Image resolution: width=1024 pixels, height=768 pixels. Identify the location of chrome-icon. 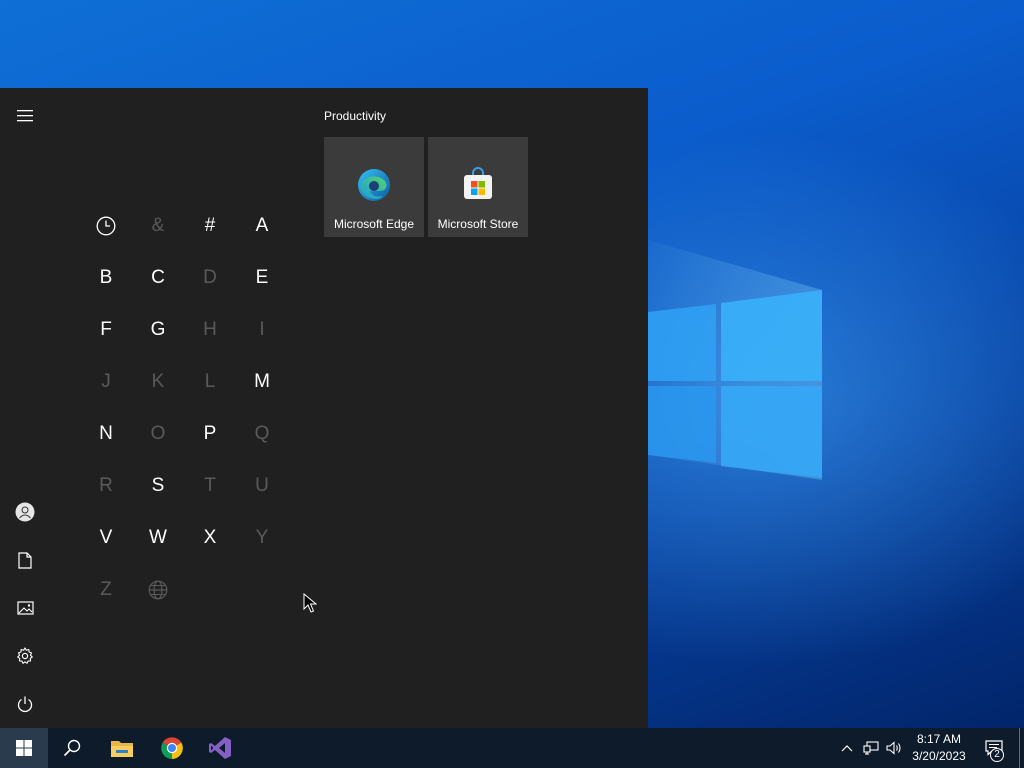
(172, 748).